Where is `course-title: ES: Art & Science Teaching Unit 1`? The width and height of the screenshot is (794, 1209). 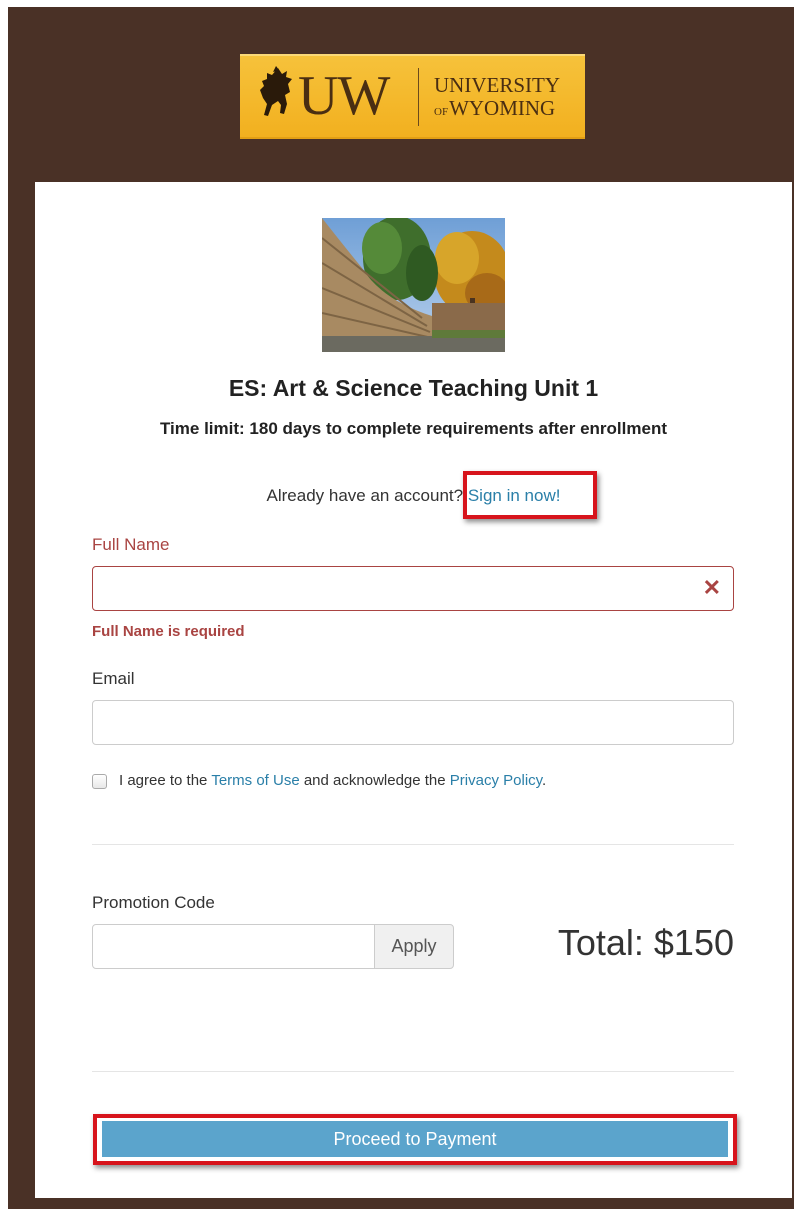 course-title: ES: Art & Science Teaching Unit 1 is located at coordinates (413, 388).